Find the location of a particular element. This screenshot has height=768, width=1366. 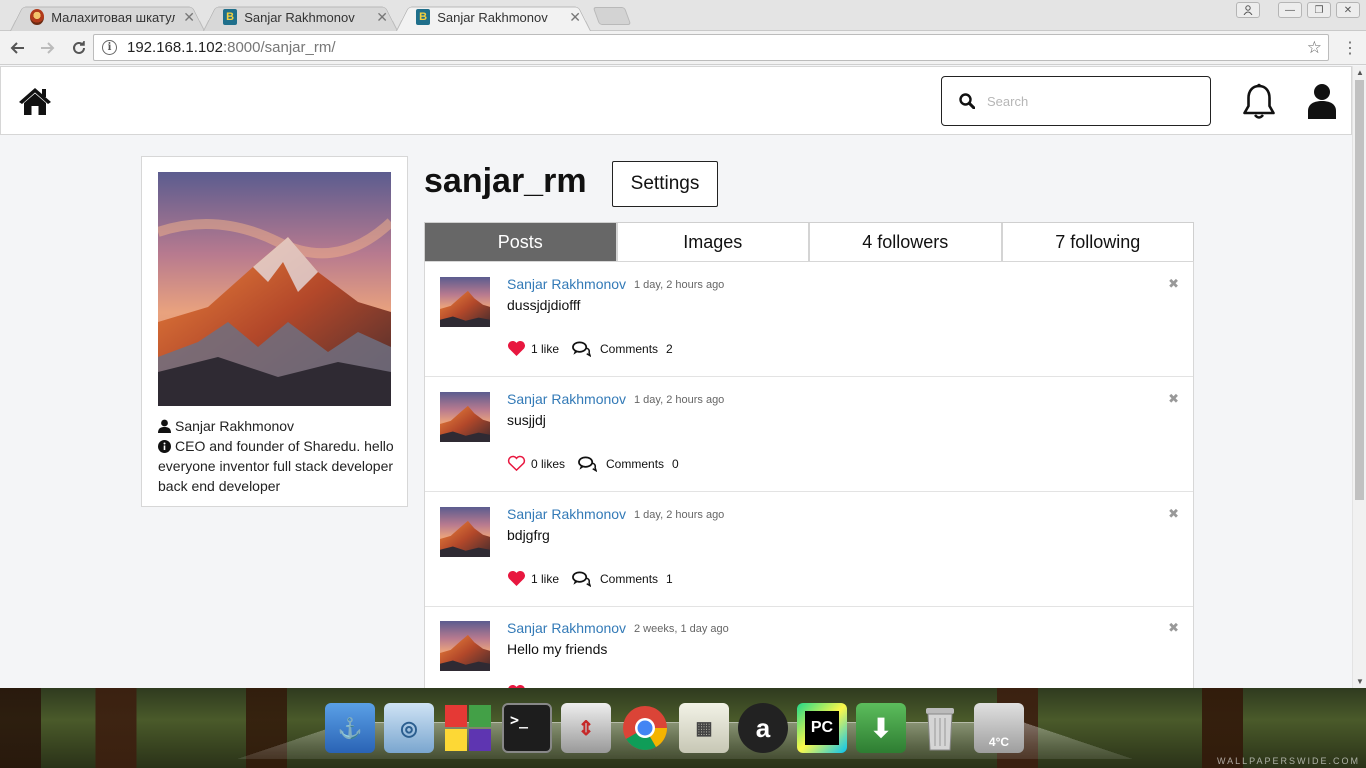

comments-count: 2 is located at coordinates (669, 348).